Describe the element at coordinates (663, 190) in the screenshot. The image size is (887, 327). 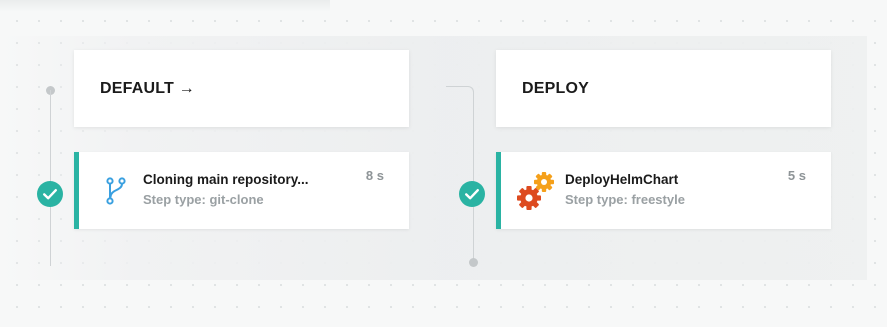
I see `step-card-deploy: DeployHelmChart Step type: freestyle 5 s` at that location.